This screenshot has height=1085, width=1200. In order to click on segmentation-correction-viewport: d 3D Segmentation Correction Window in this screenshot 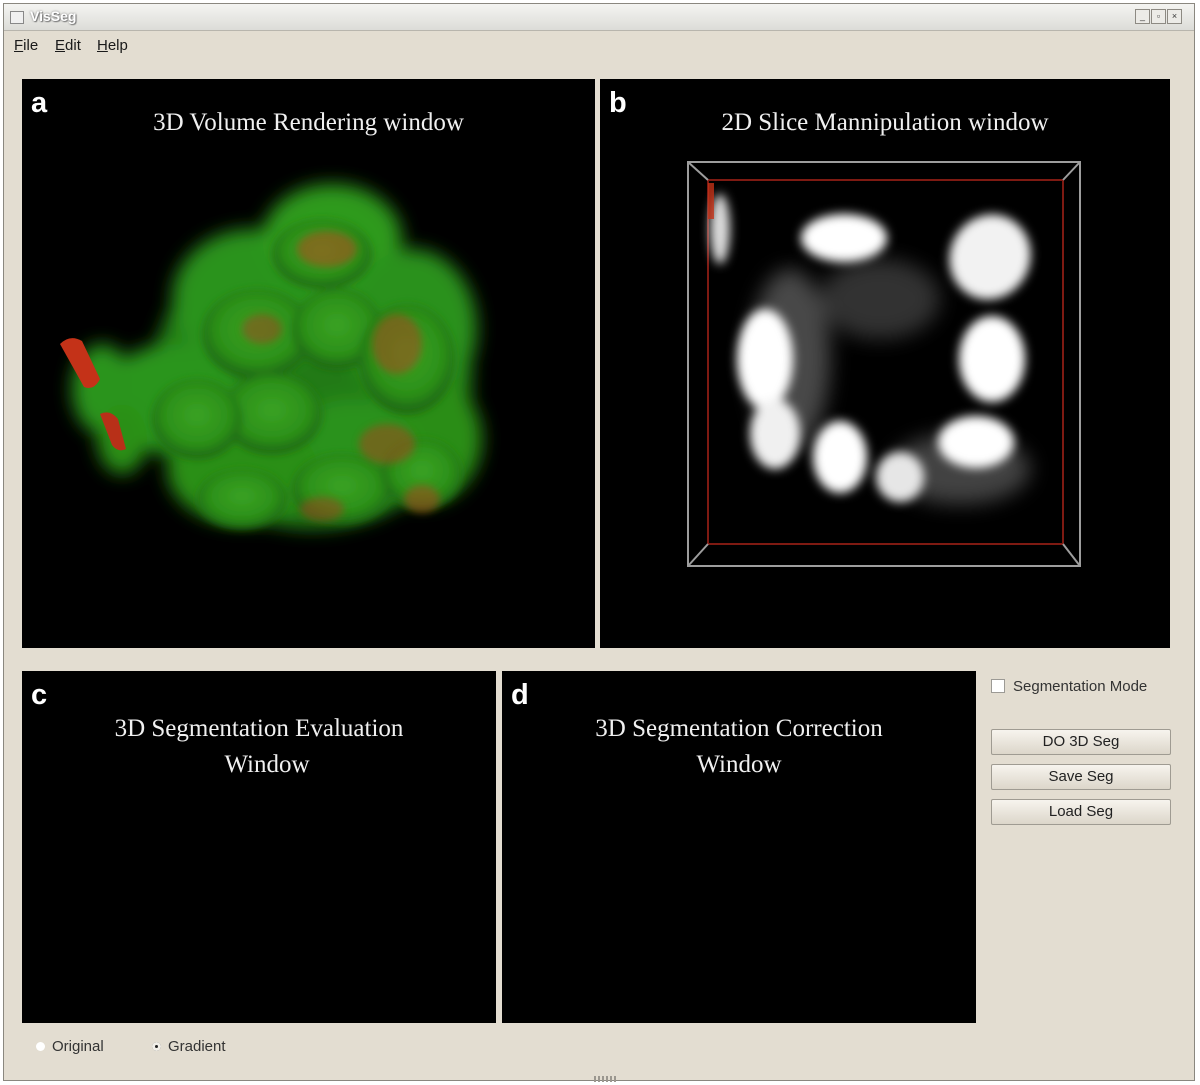, I will do `click(739, 847)`.